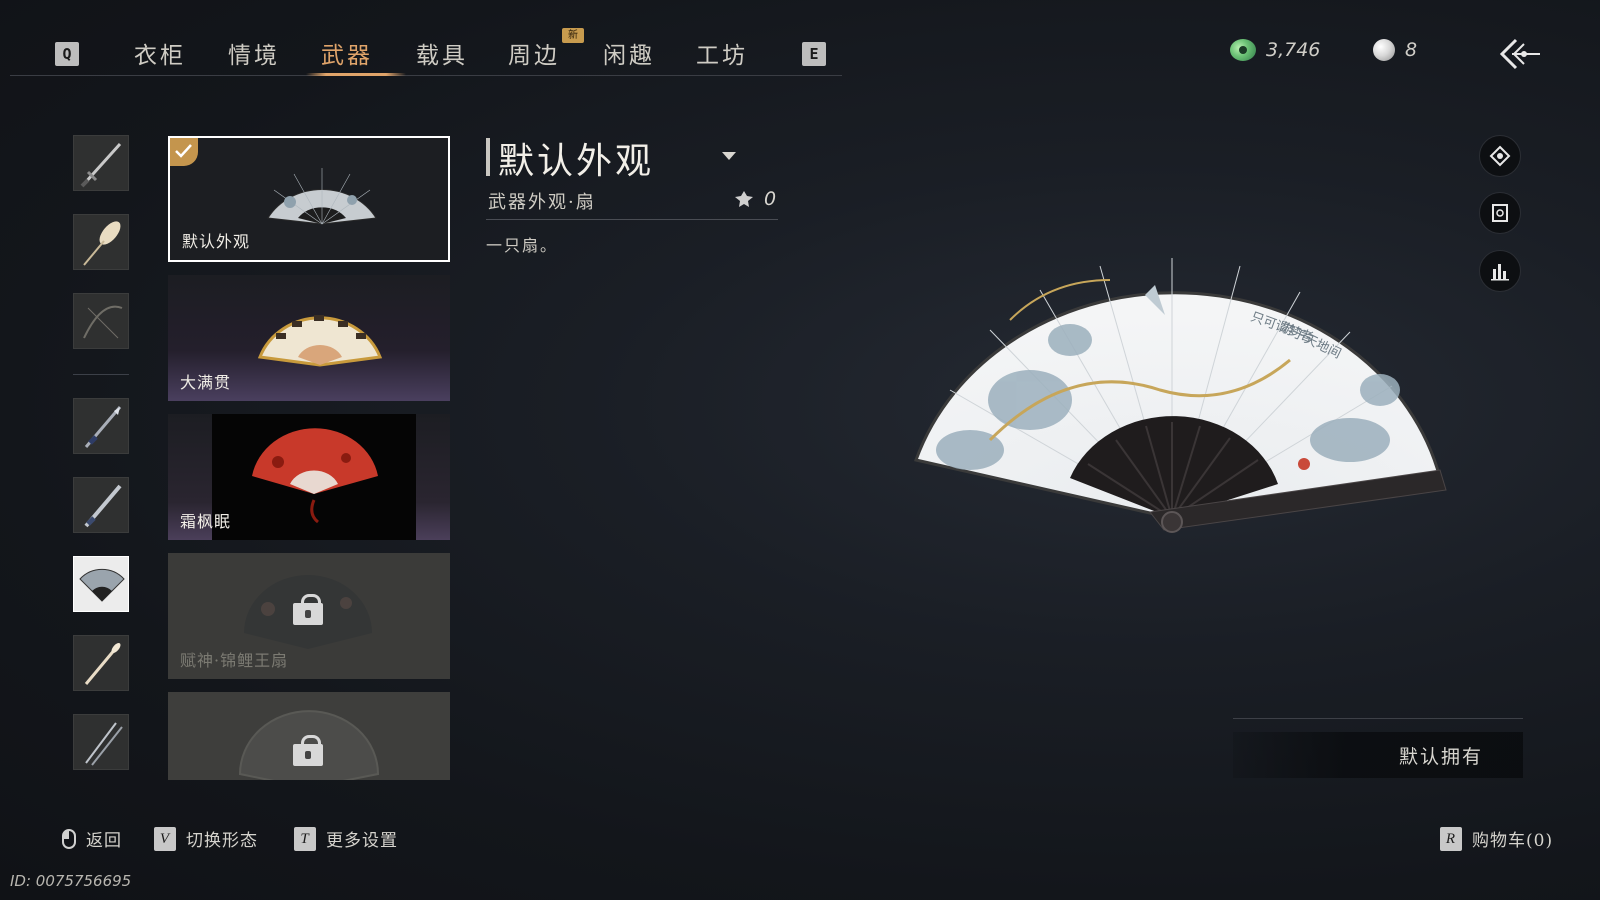 This screenshot has height=900, width=1600. I want to click on skin-card-label: 默认外观, so click(216, 241).